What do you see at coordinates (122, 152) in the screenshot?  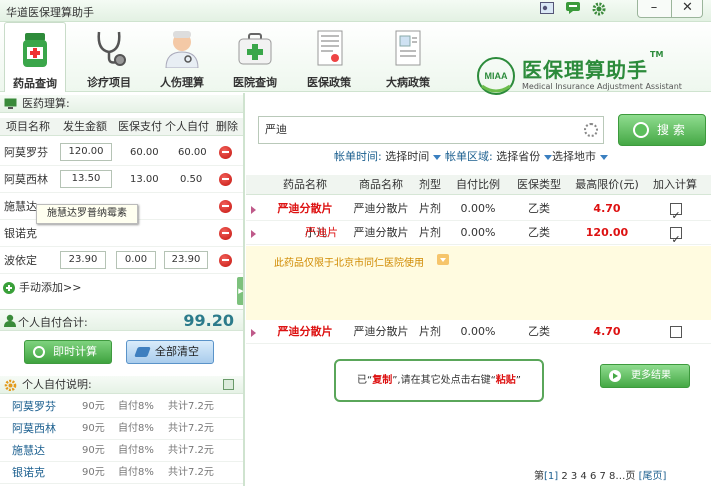 I see `calc-row: 阿莫罗芬 120.00 60.00 60.00` at bounding box center [122, 152].